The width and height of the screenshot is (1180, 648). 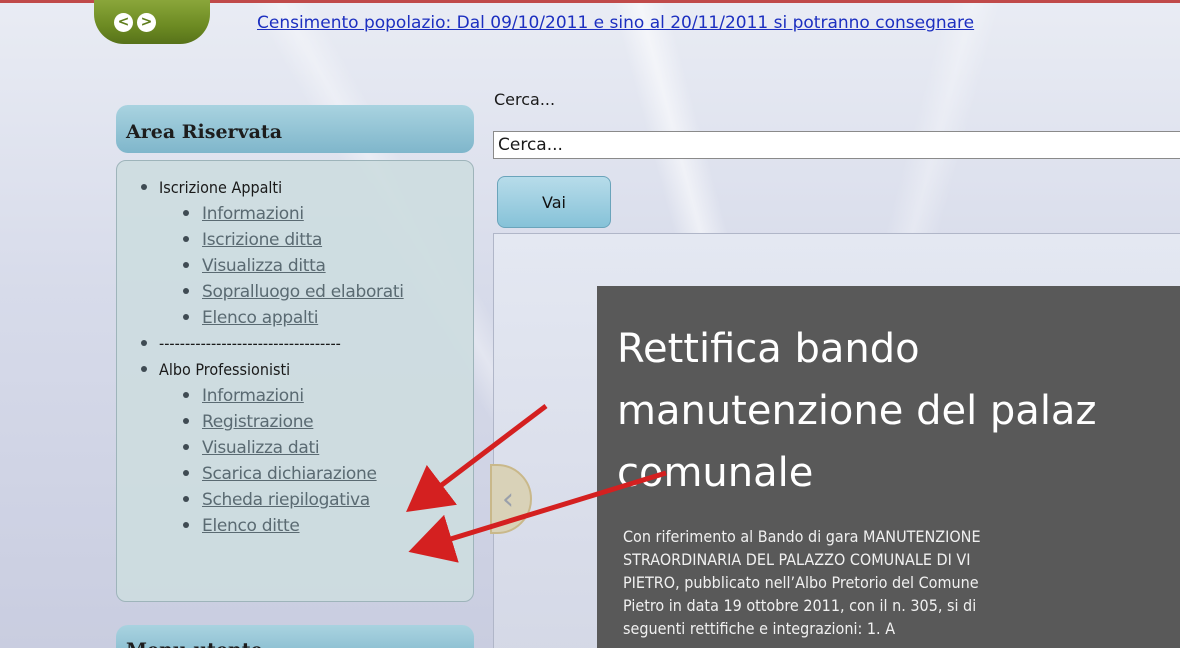 What do you see at coordinates (303, 292) in the screenshot?
I see `menu-item-link: Sopralluogo ed elaborati` at bounding box center [303, 292].